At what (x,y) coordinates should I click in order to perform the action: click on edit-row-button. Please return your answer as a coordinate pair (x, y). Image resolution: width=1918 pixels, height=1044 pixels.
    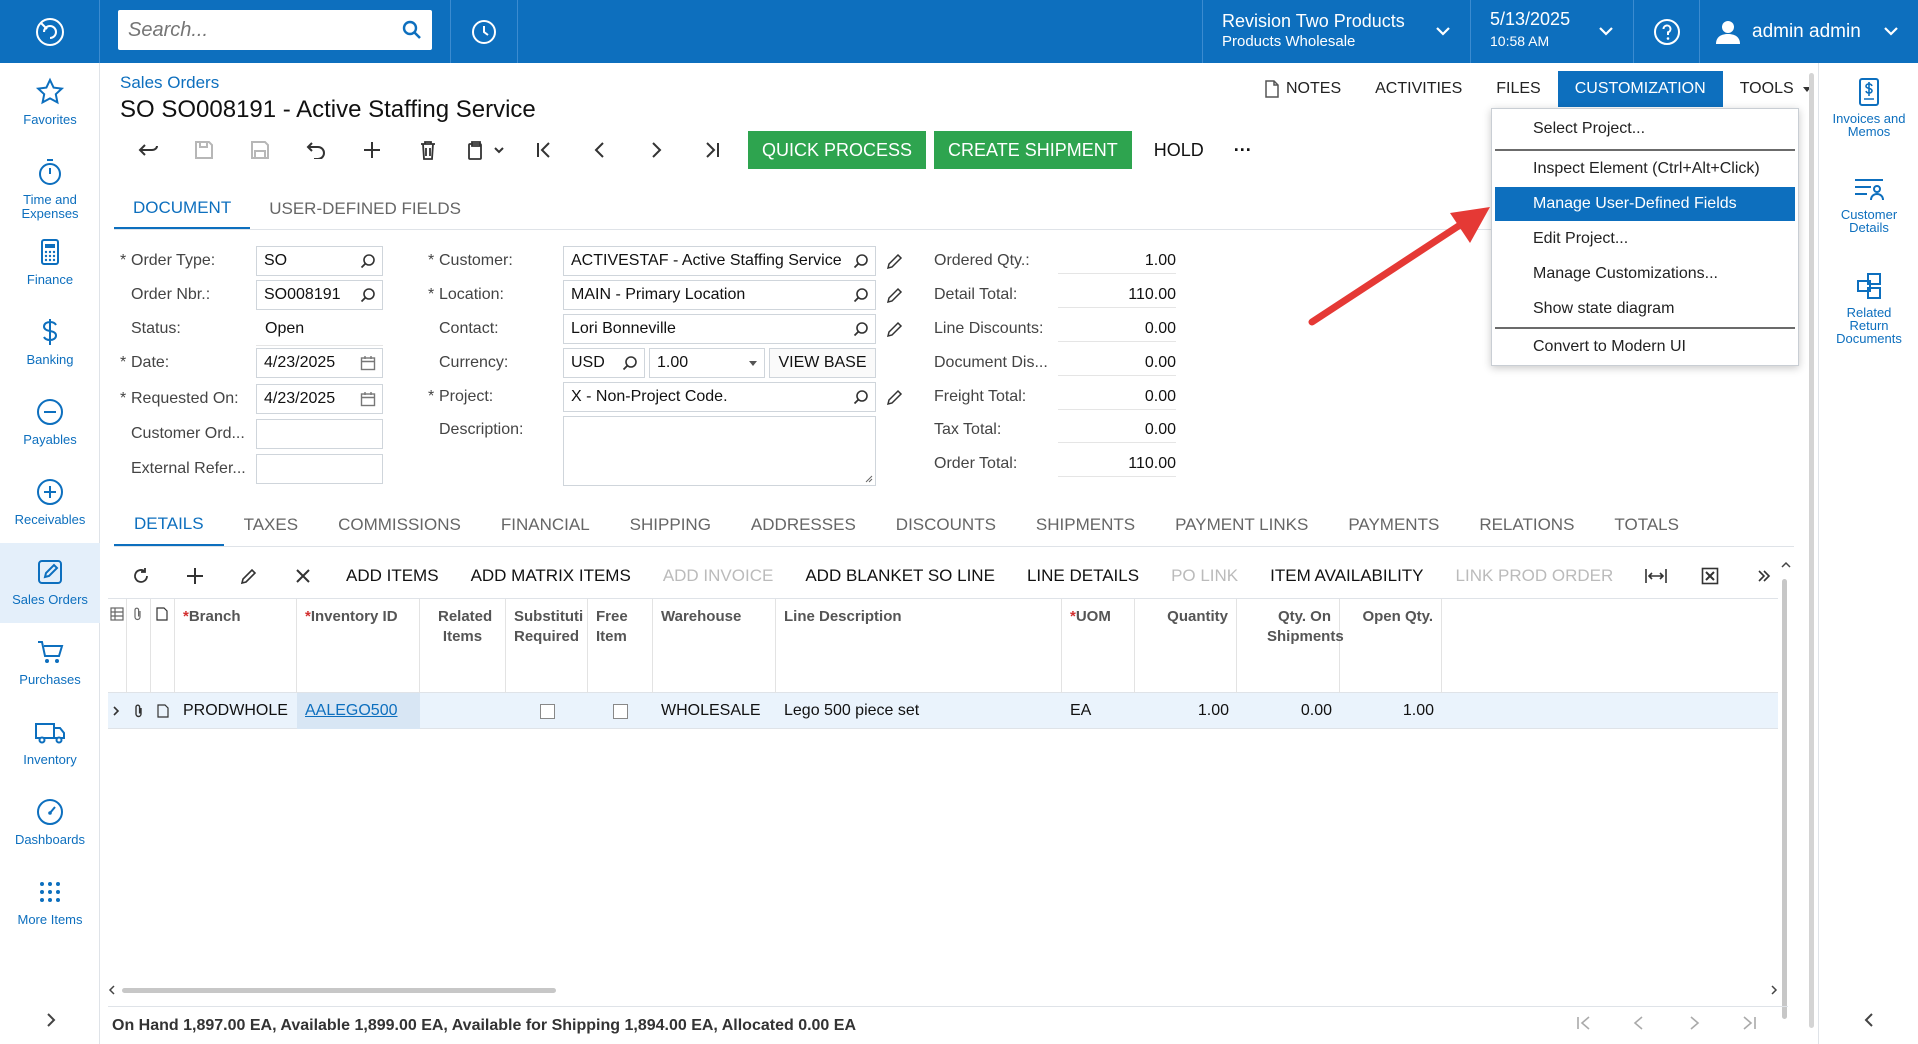
    Looking at the image, I should click on (249, 576).